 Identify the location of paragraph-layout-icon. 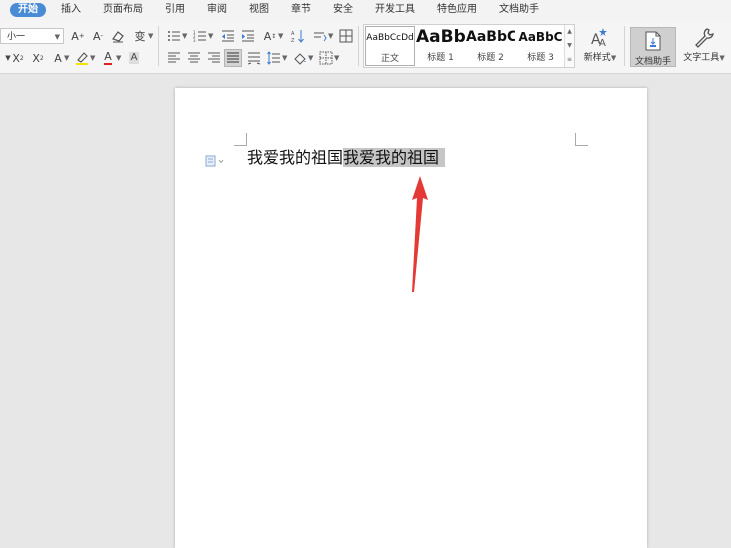
(214, 161).